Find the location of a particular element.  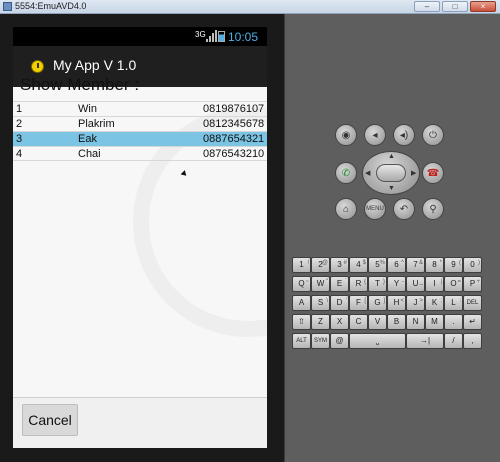

key-alt-left: ALT is located at coordinates (301, 341).